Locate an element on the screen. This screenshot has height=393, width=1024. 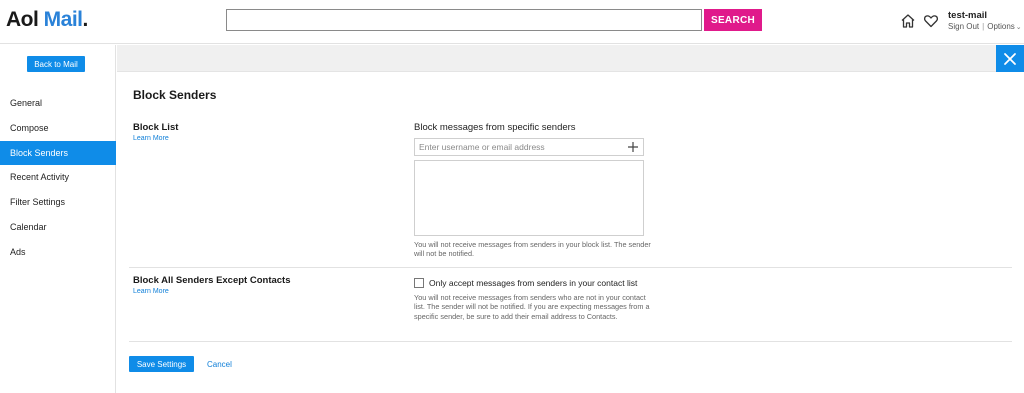
settings-top-strip is located at coordinates (570, 58).